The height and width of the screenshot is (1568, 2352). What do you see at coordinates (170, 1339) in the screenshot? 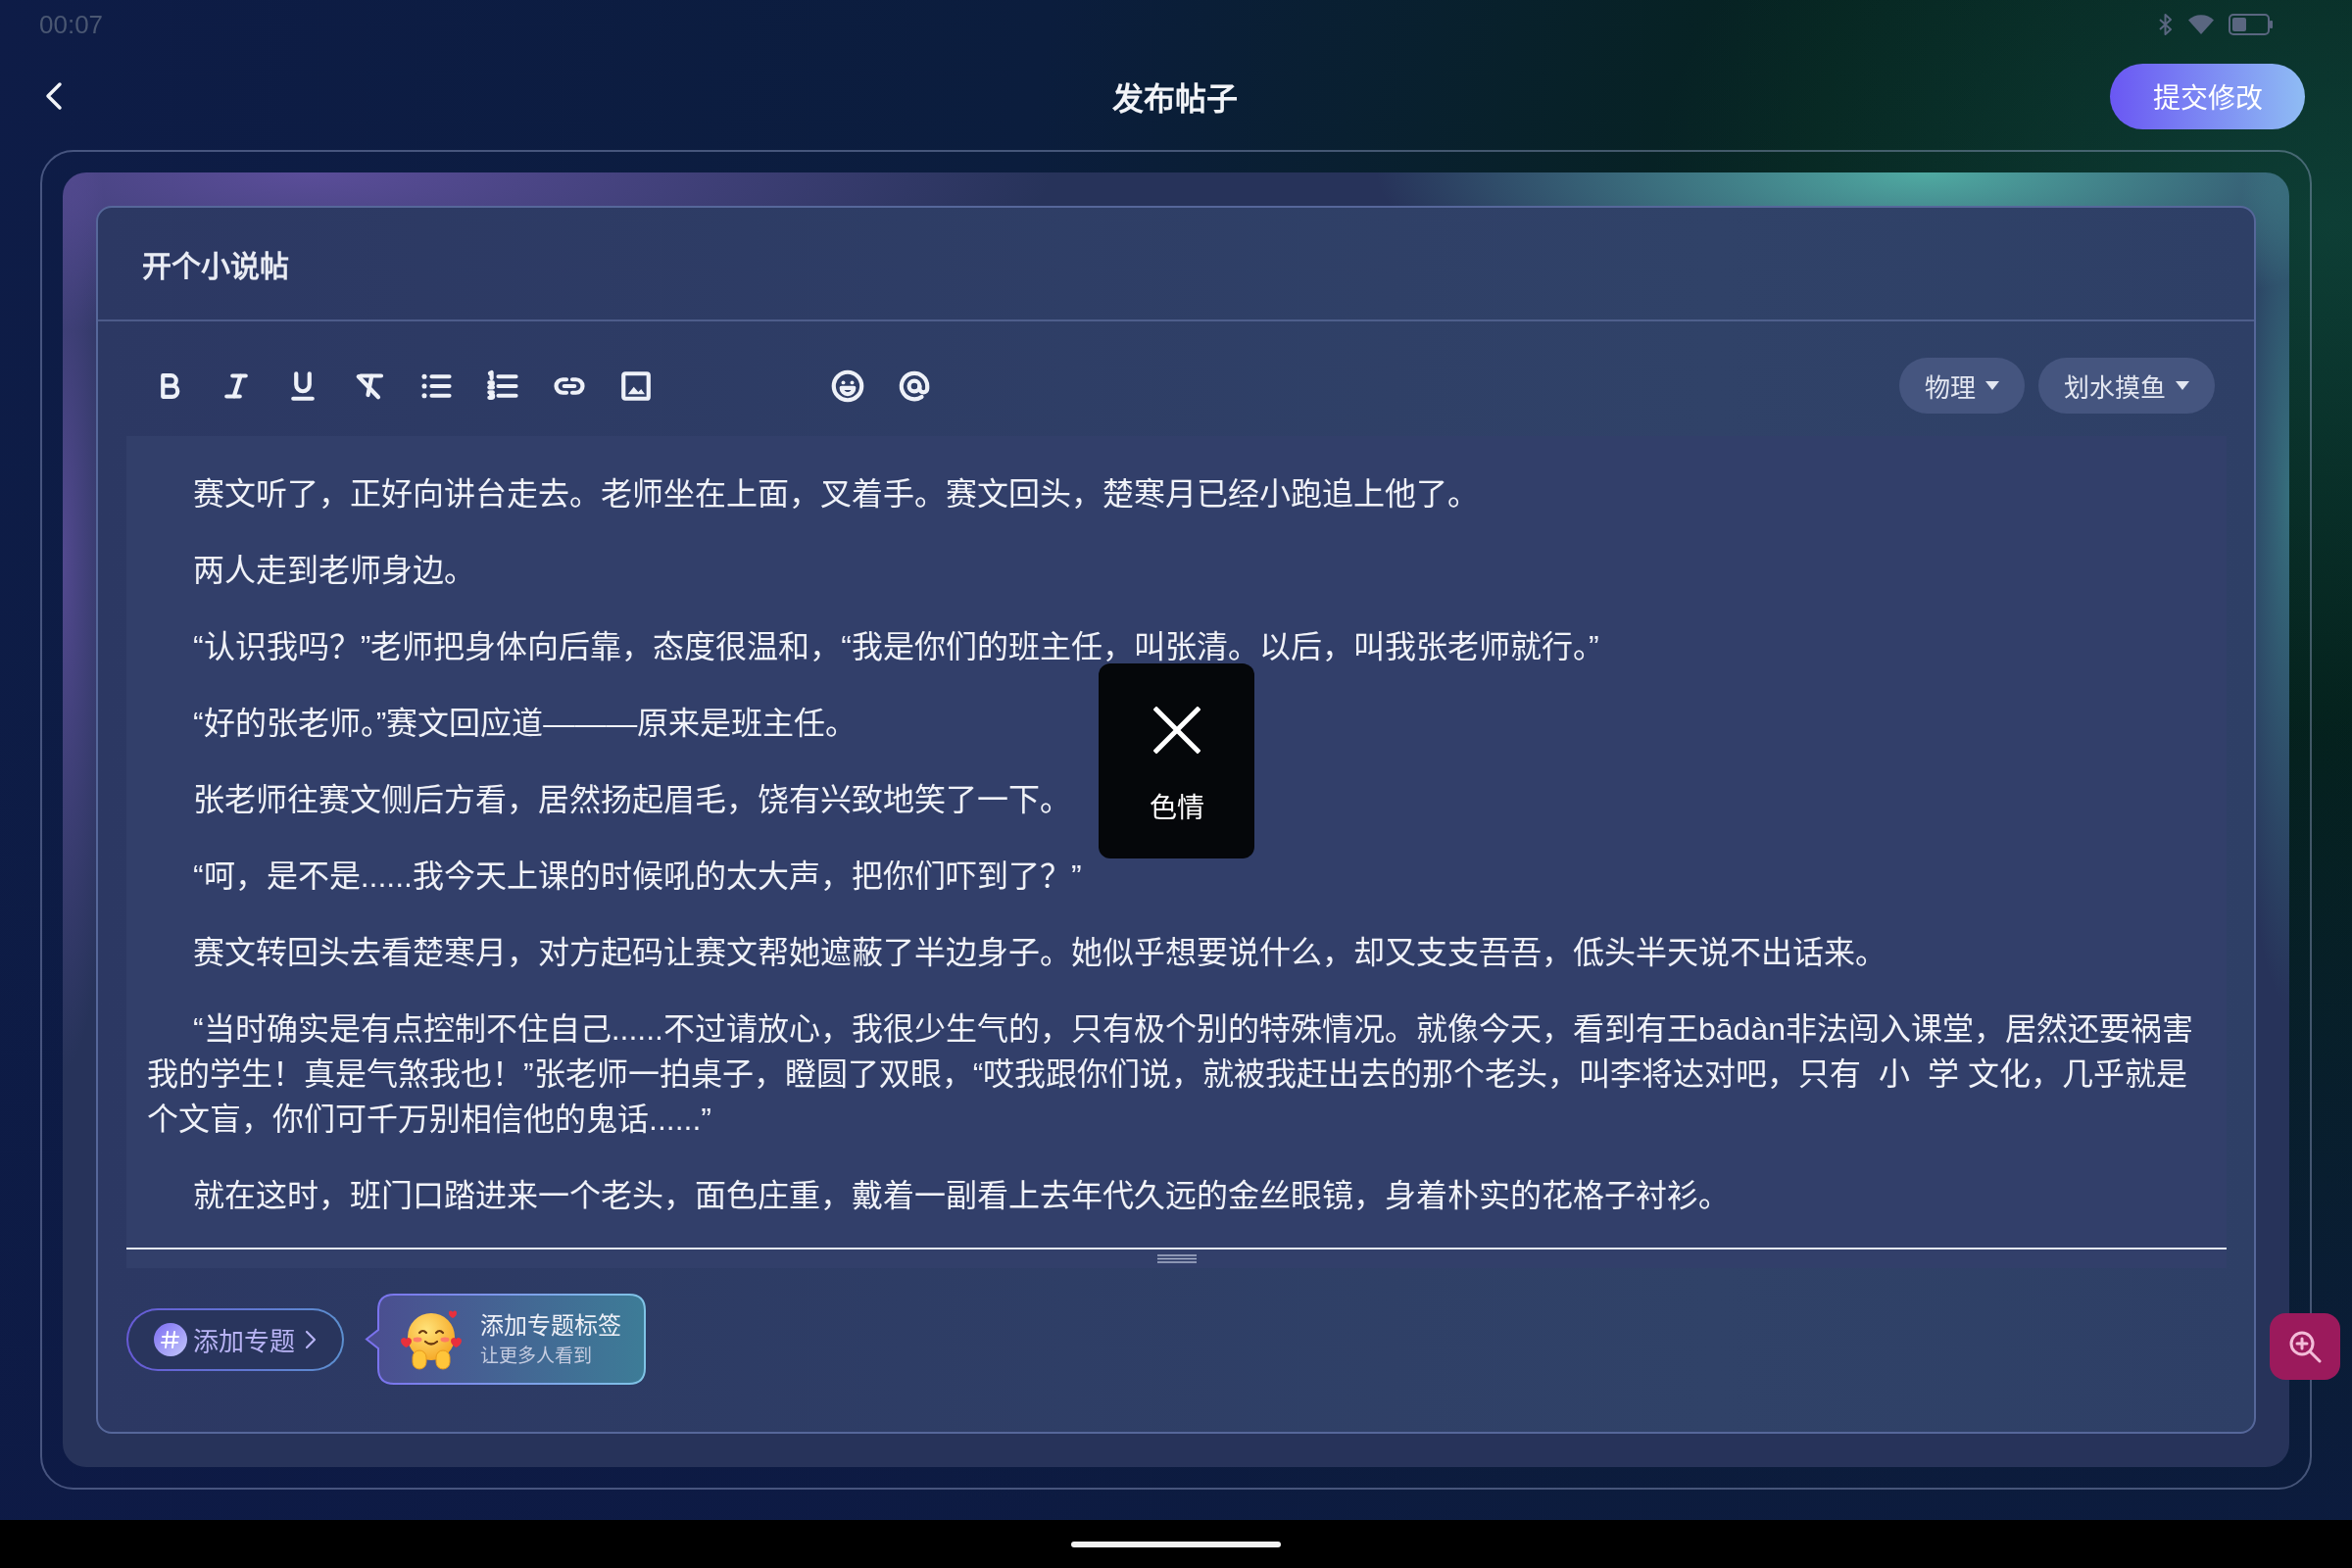
I see `hash-icon` at bounding box center [170, 1339].